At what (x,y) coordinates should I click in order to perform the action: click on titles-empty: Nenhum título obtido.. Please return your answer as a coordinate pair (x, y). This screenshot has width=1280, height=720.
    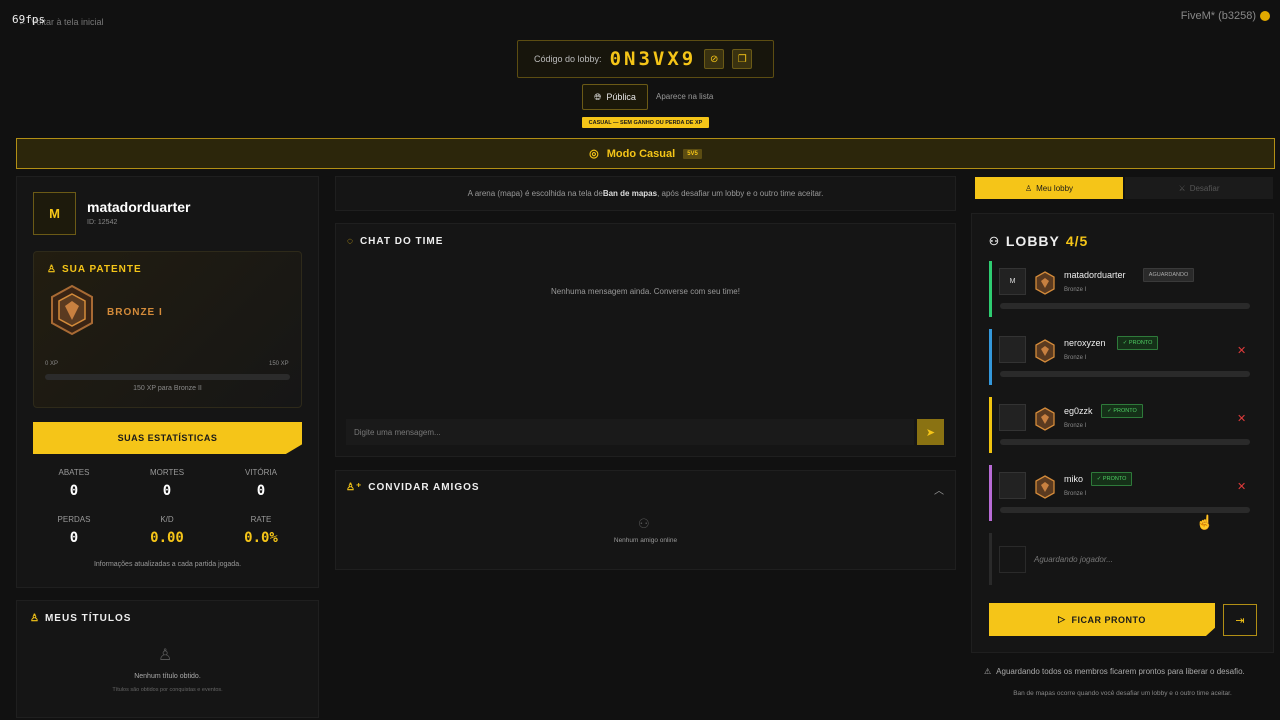
    Looking at the image, I should click on (167, 676).